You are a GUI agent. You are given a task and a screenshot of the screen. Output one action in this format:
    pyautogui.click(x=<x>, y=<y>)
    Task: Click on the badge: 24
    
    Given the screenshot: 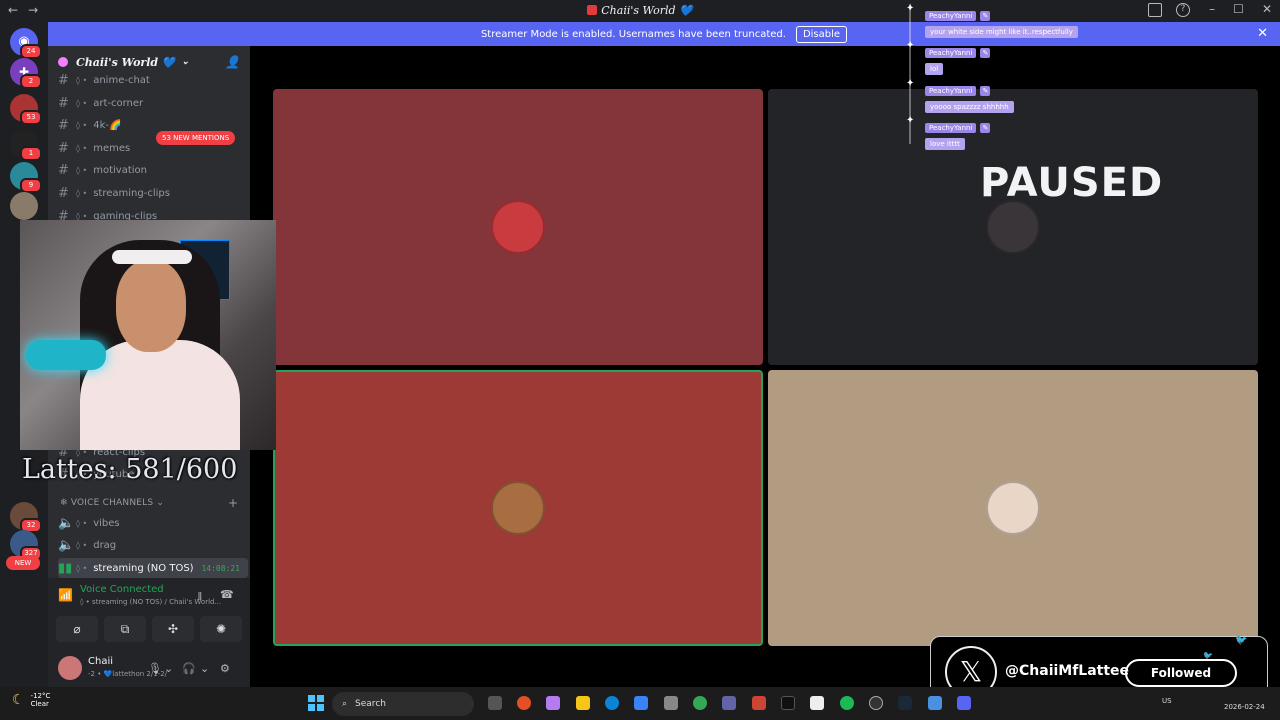 What is the action you would take?
    pyautogui.click(x=31, y=51)
    